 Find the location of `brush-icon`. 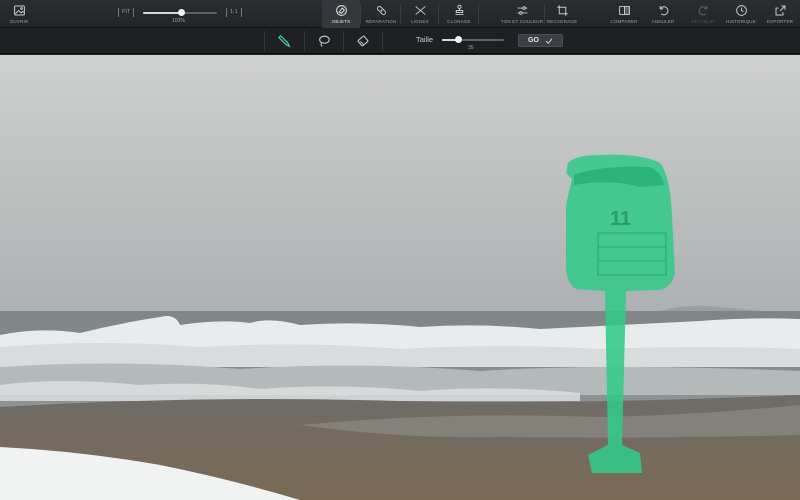

brush-icon is located at coordinates (284, 41).